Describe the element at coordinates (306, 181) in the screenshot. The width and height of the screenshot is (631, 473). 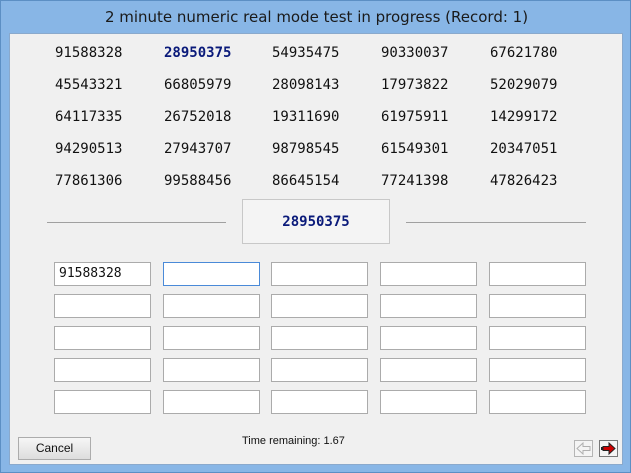
I see `number-cell: 86645154` at that location.